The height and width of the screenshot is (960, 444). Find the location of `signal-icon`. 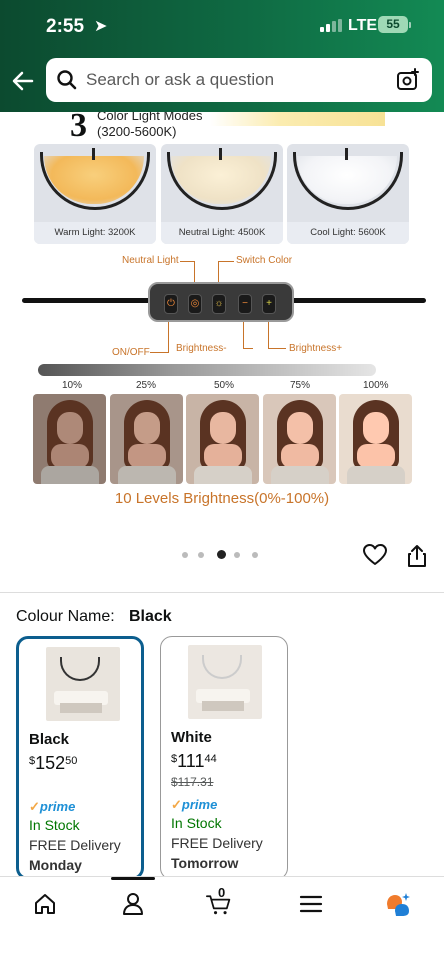

signal-icon is located at coordinates (331, 25).